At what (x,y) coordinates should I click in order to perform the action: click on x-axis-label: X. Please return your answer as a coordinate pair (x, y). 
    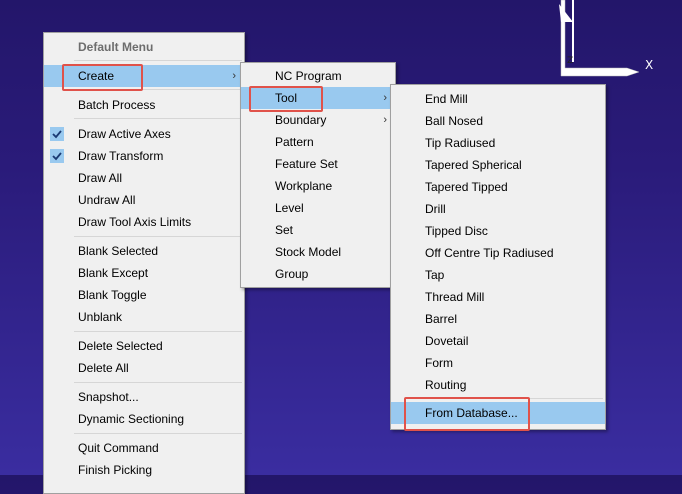
    Looking at the image, I should click on (649, 65).